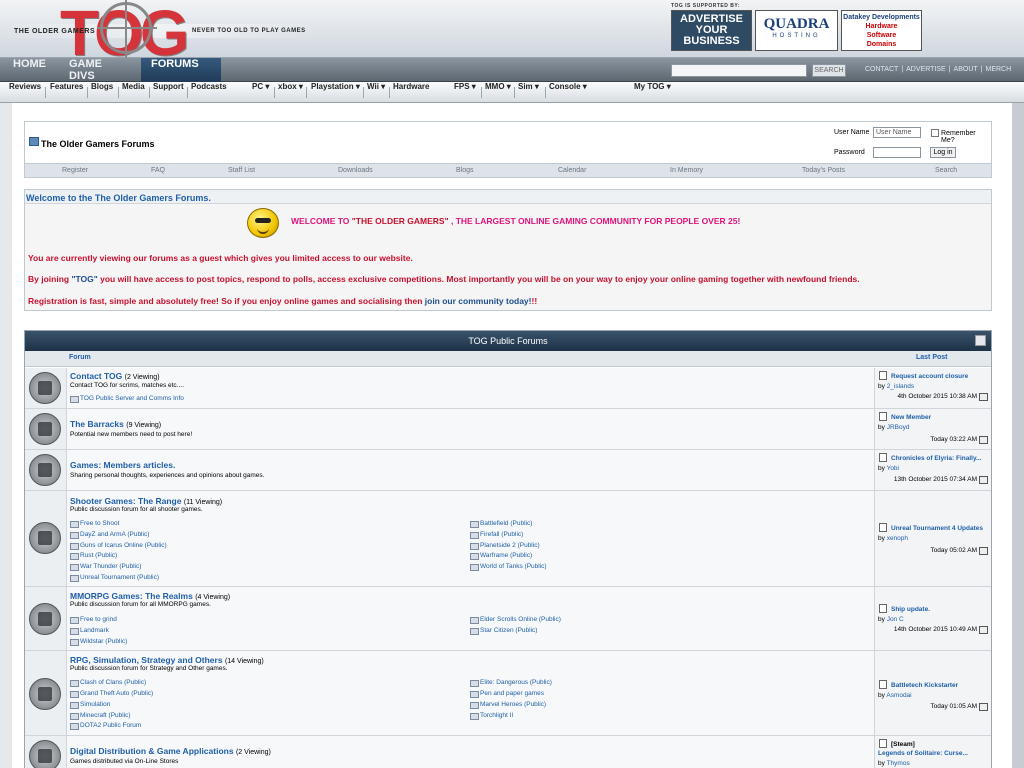 This screenshot has height=768, width=1024. Describe the element at coordinates (515, 620) in the screenshot. I see `subforum-link: Elder Scrolls Online (Public)` at that location.